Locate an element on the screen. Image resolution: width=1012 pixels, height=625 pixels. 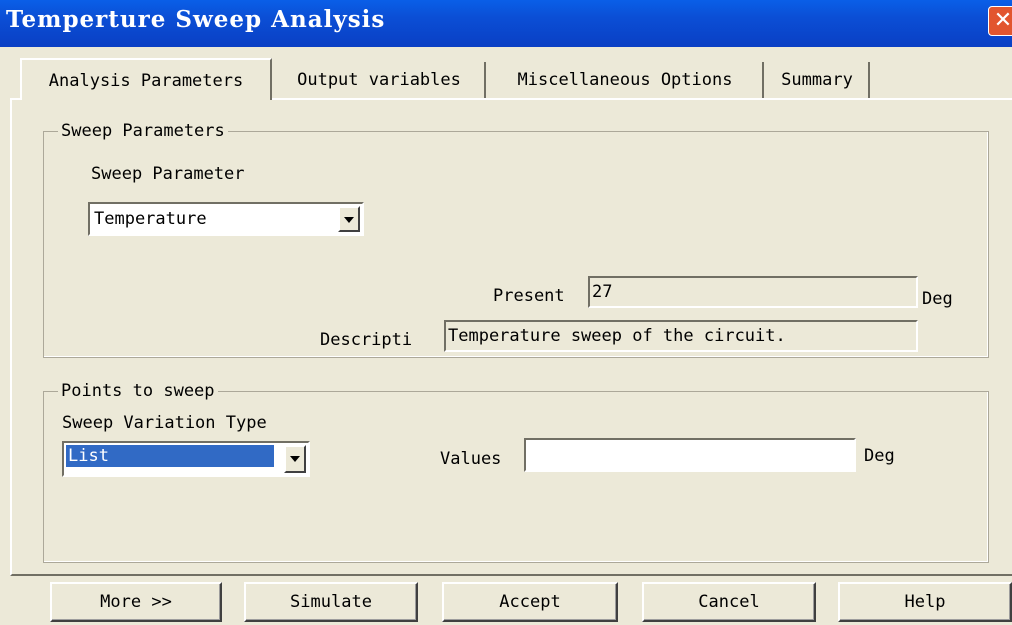
sweep-parameter-label: Sweep Parameter is located at coordinates (168, 174).